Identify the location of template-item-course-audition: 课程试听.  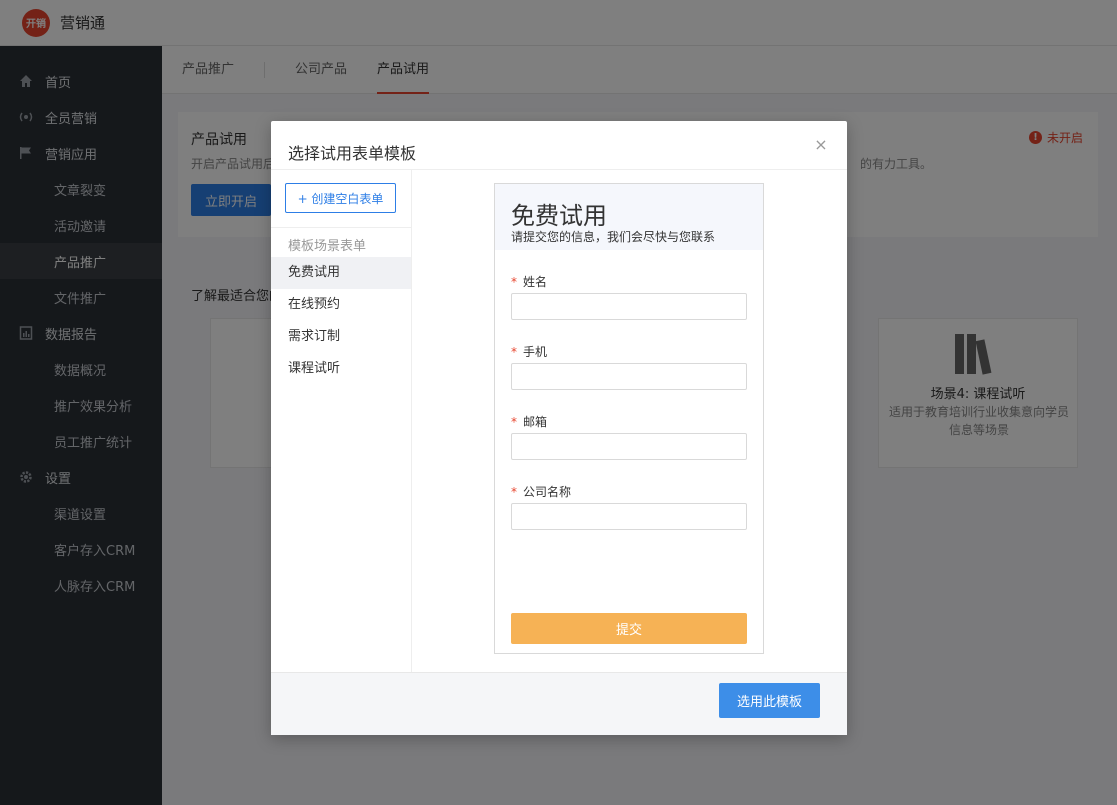
(341, 369).